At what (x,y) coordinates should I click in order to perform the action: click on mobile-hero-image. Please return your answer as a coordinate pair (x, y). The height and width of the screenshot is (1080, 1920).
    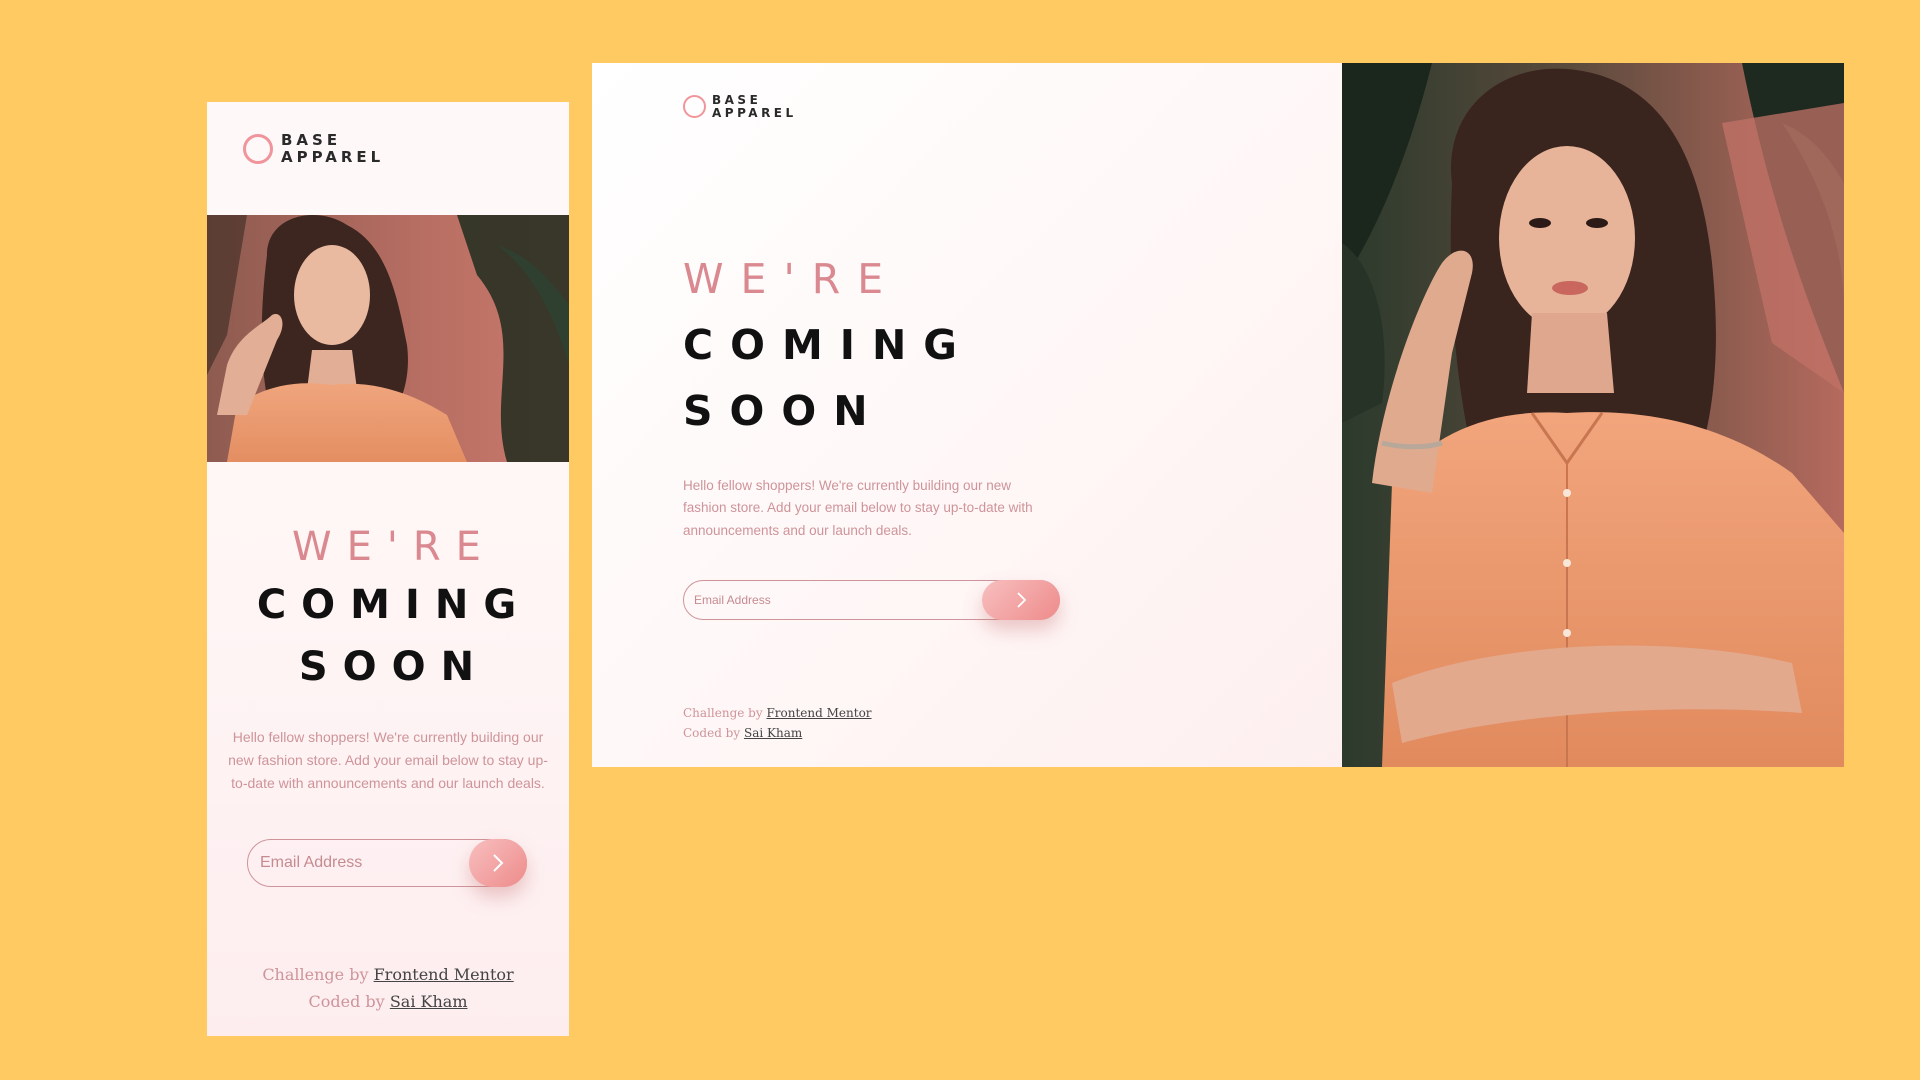
    Looking at the image, I should click on (388, 338).